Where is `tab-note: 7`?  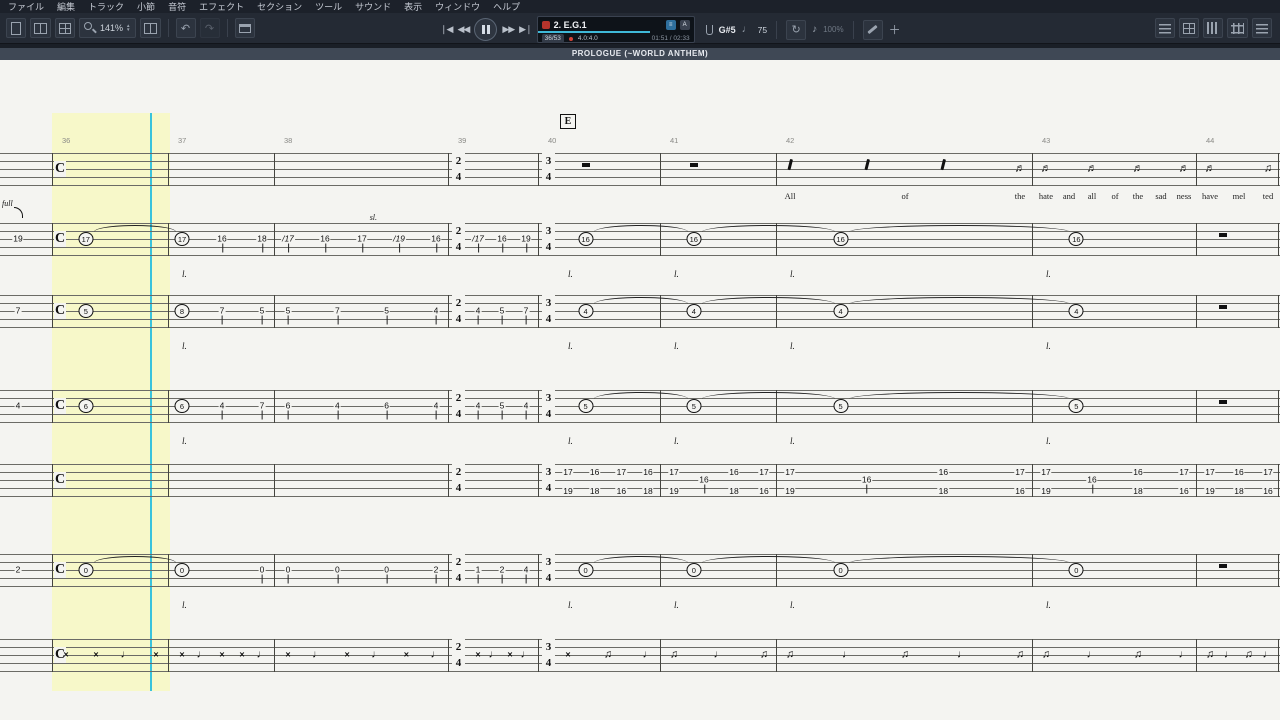
tab-note: 7 is located at coordinates (337, 315).